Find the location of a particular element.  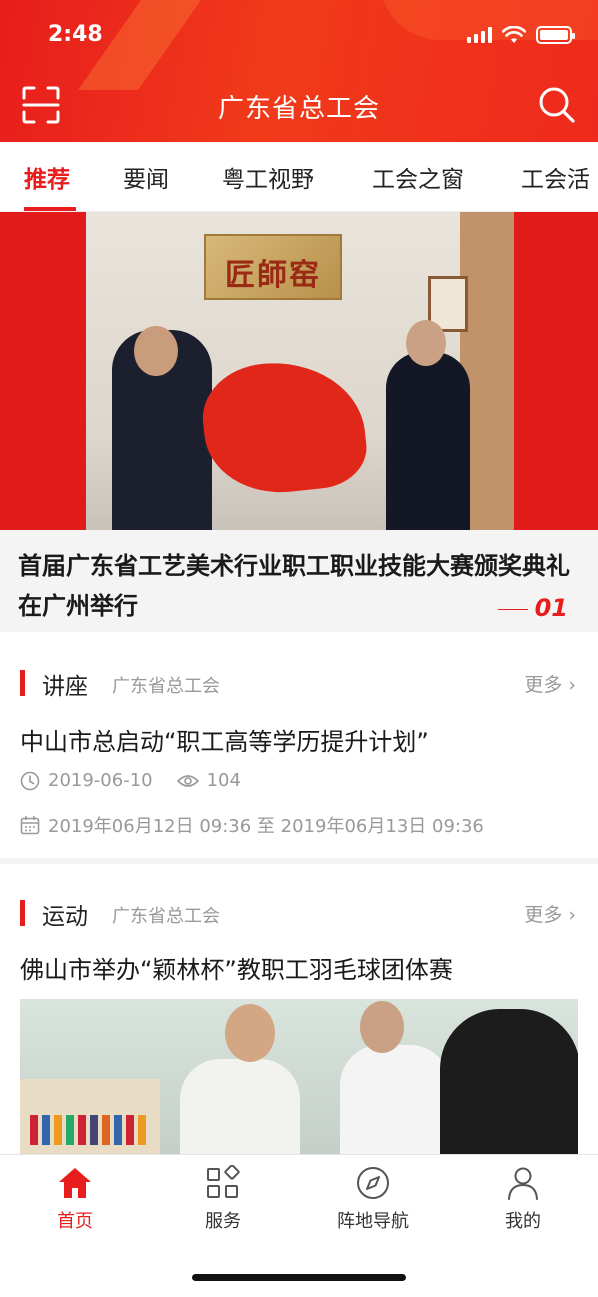

nav-label: 阵地导航 is located at coordinates (373, 1221).